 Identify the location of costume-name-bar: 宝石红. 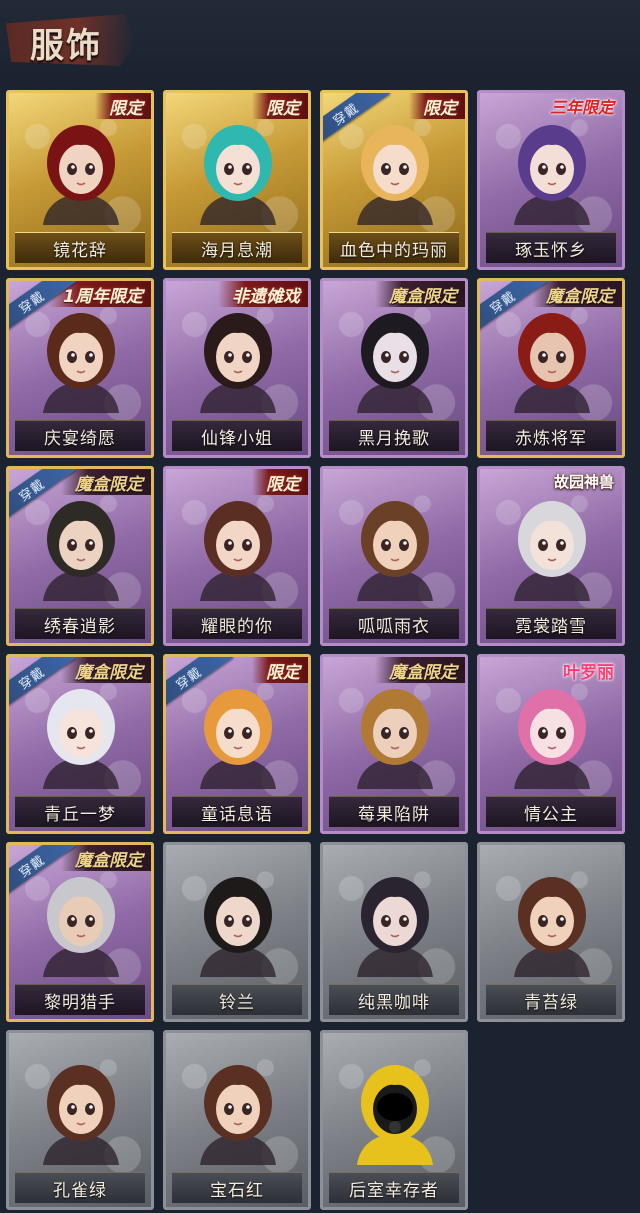
(237, 1187).